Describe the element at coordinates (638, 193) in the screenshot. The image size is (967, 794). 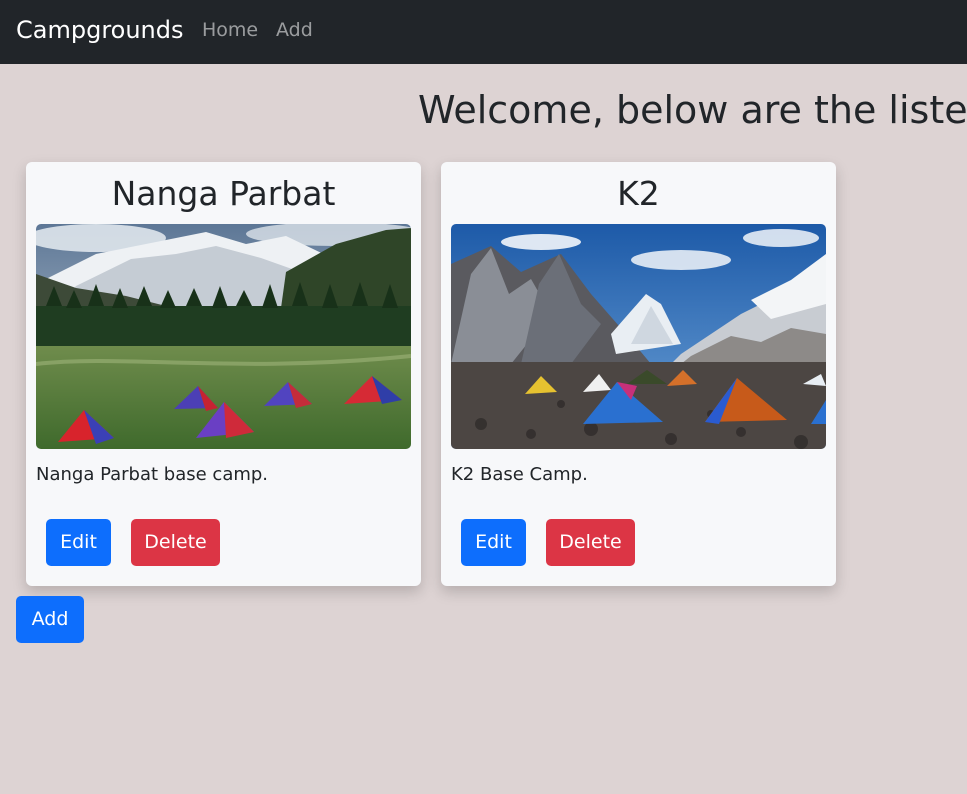
I see `card-title: K2` at that location.